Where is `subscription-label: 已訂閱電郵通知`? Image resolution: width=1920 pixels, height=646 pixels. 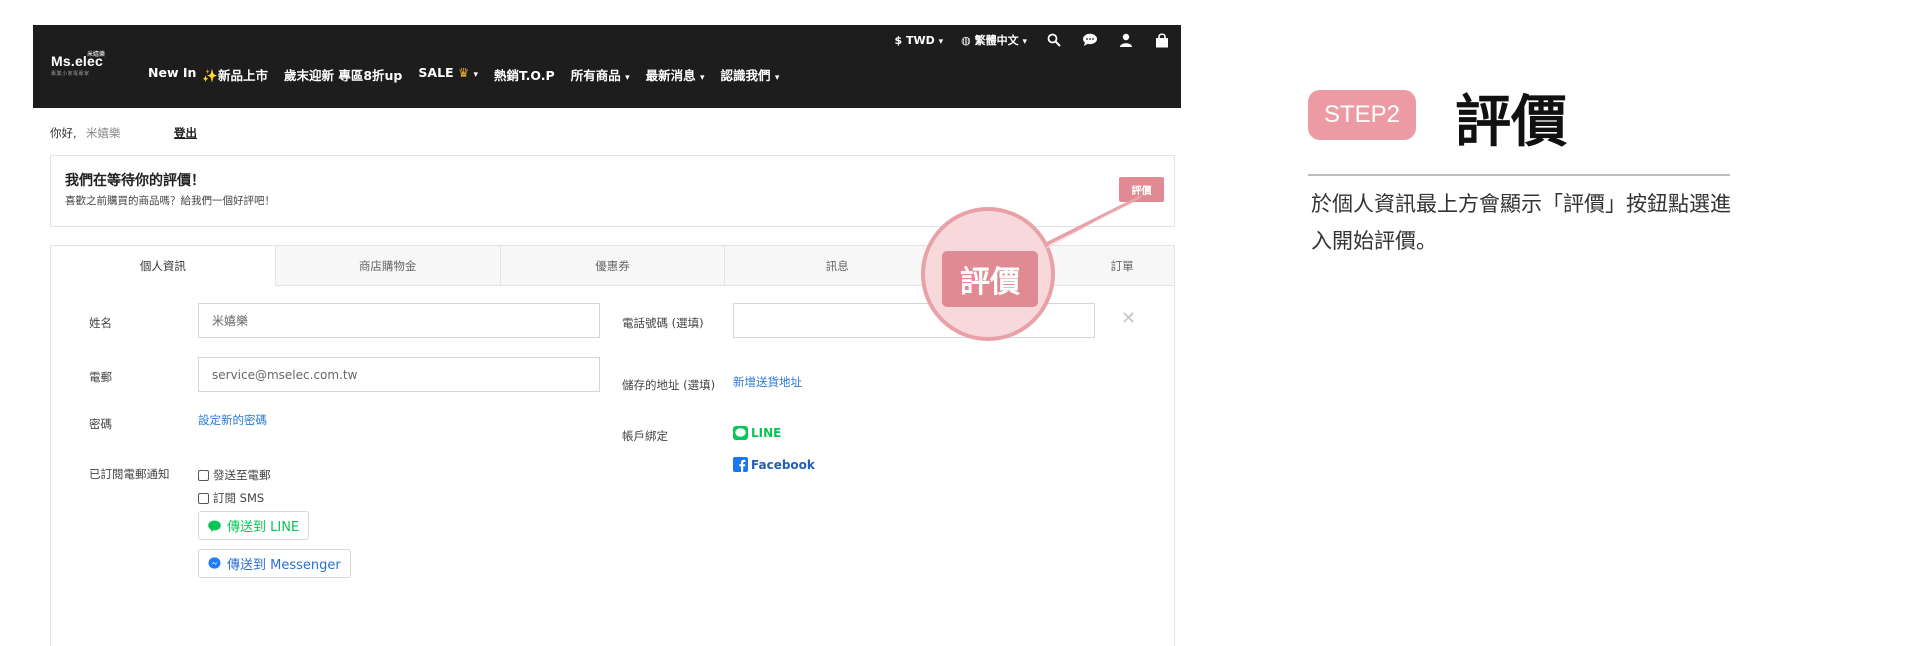
subscription-label: 已訂閱電郵通知 is located at coordinates (129, 474).